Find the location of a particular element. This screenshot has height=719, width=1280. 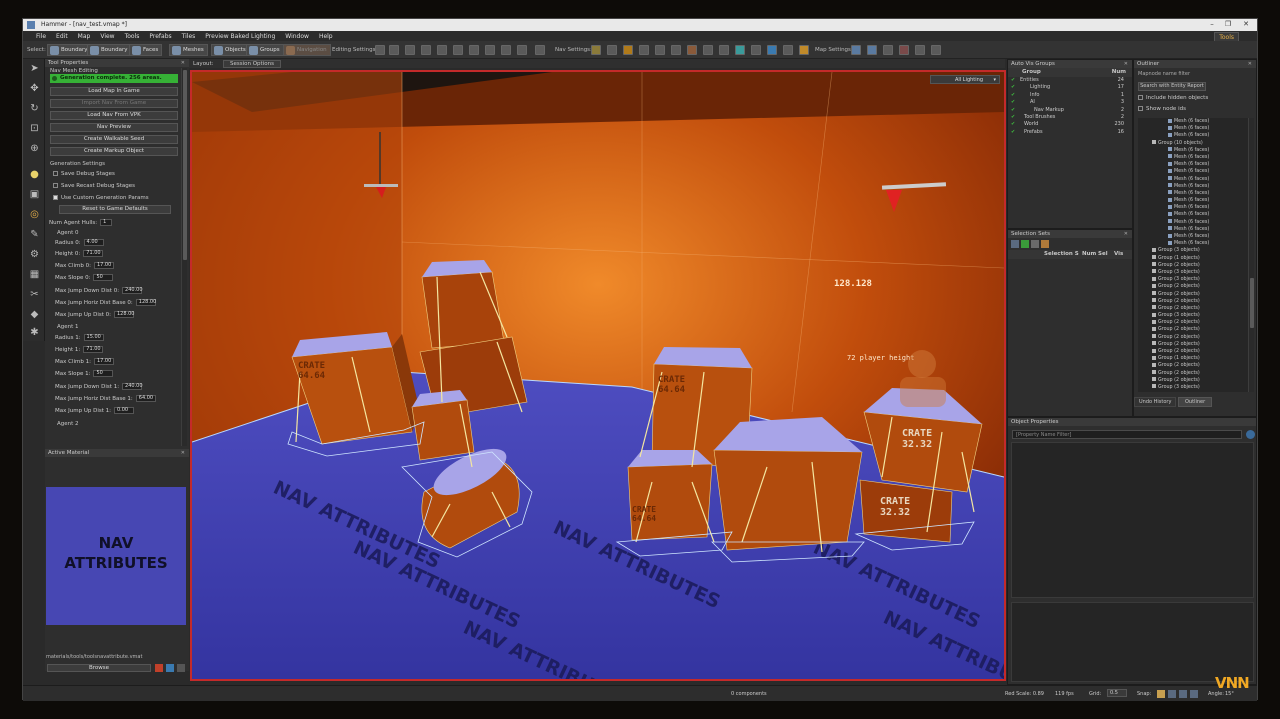

max-climb-1-field: Max Climb 1: 17.00 is located at coordinates (84, 361).